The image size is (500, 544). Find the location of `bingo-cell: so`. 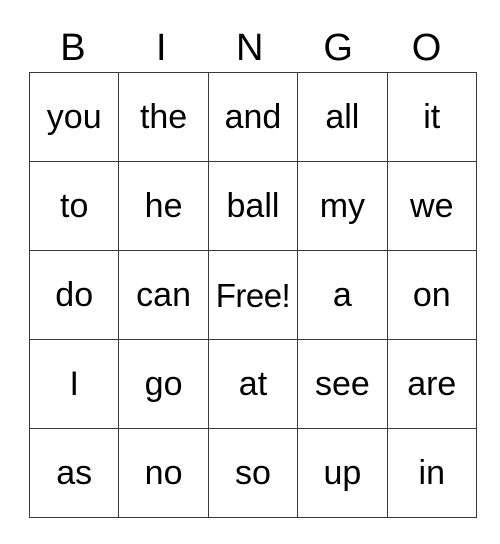

bingo-cell: so is located at coordinates (253, 473).